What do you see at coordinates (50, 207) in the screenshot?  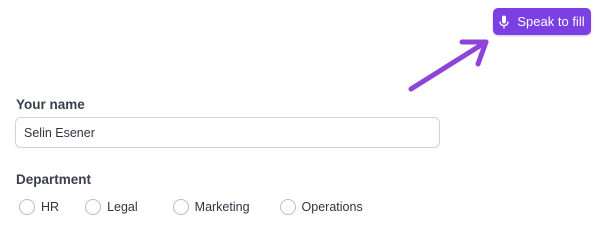 I see `radio-label-hr: HR` at bounding box center [50, 207].